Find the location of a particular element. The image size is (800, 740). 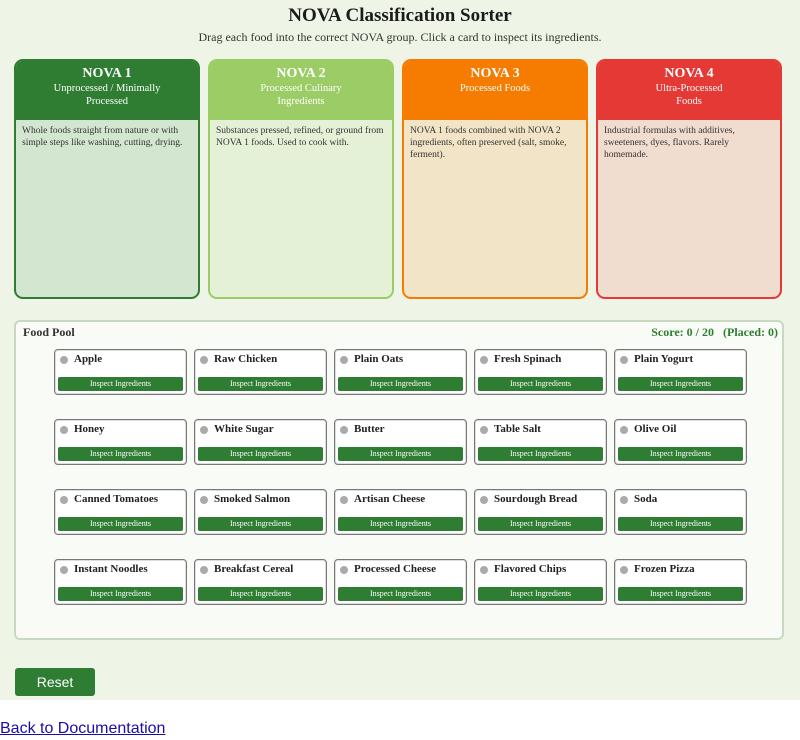

food-card: Soda Inspect Ingredients is located at coordinates (680, 512).